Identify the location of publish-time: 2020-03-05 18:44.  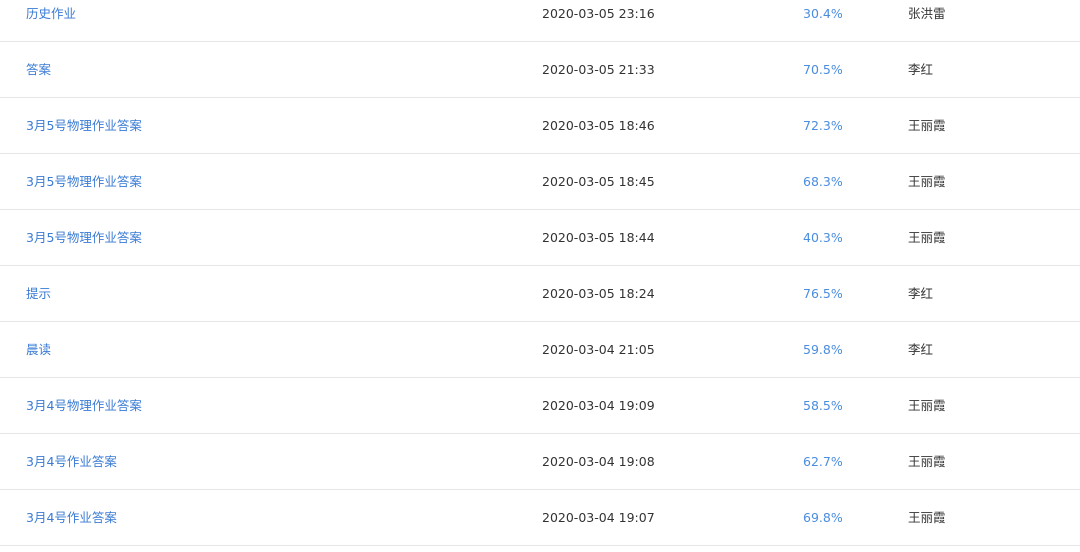
(598, 237).